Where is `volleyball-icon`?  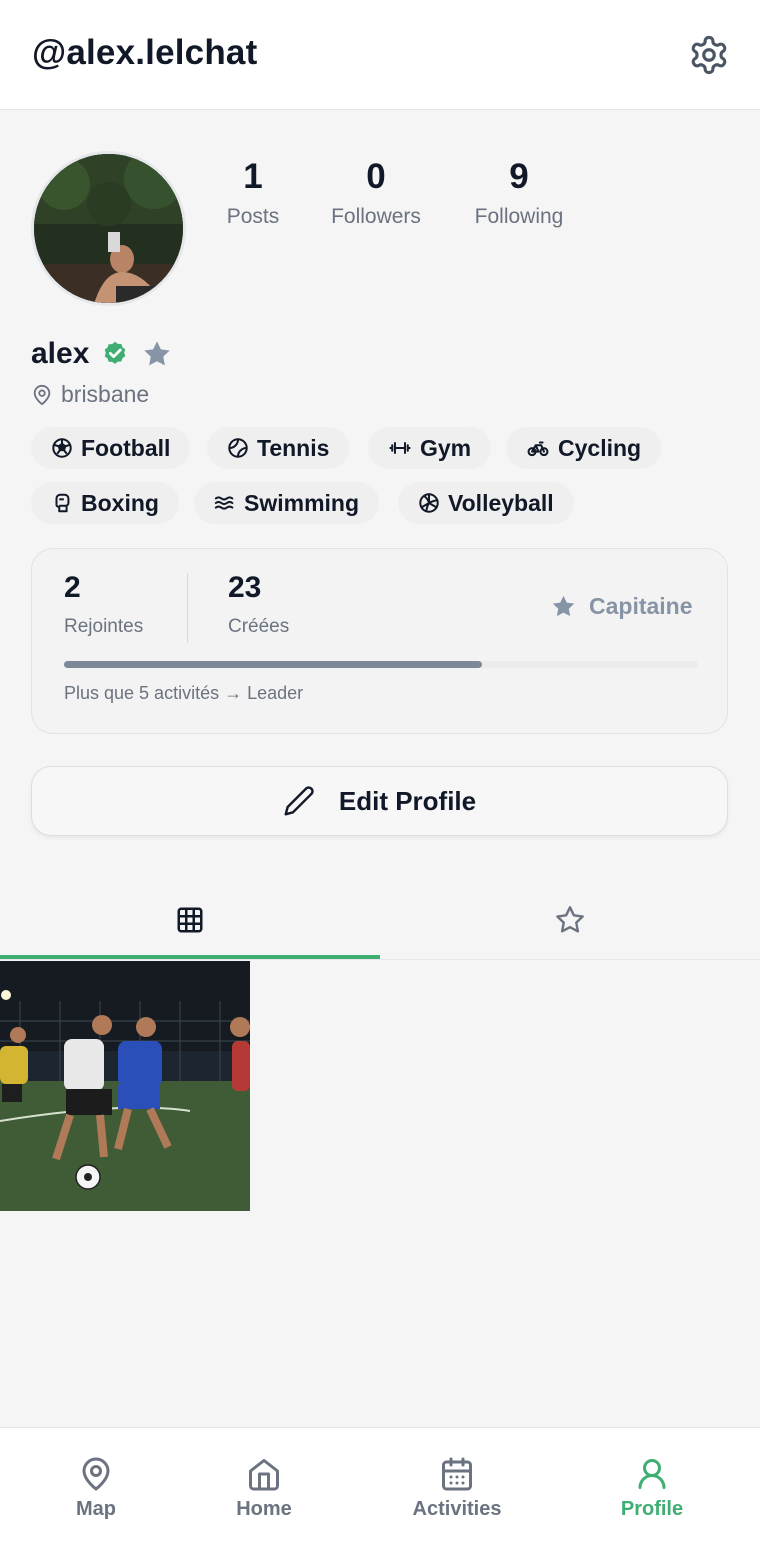
volleyball-icon is located at coordinates (429, 503).